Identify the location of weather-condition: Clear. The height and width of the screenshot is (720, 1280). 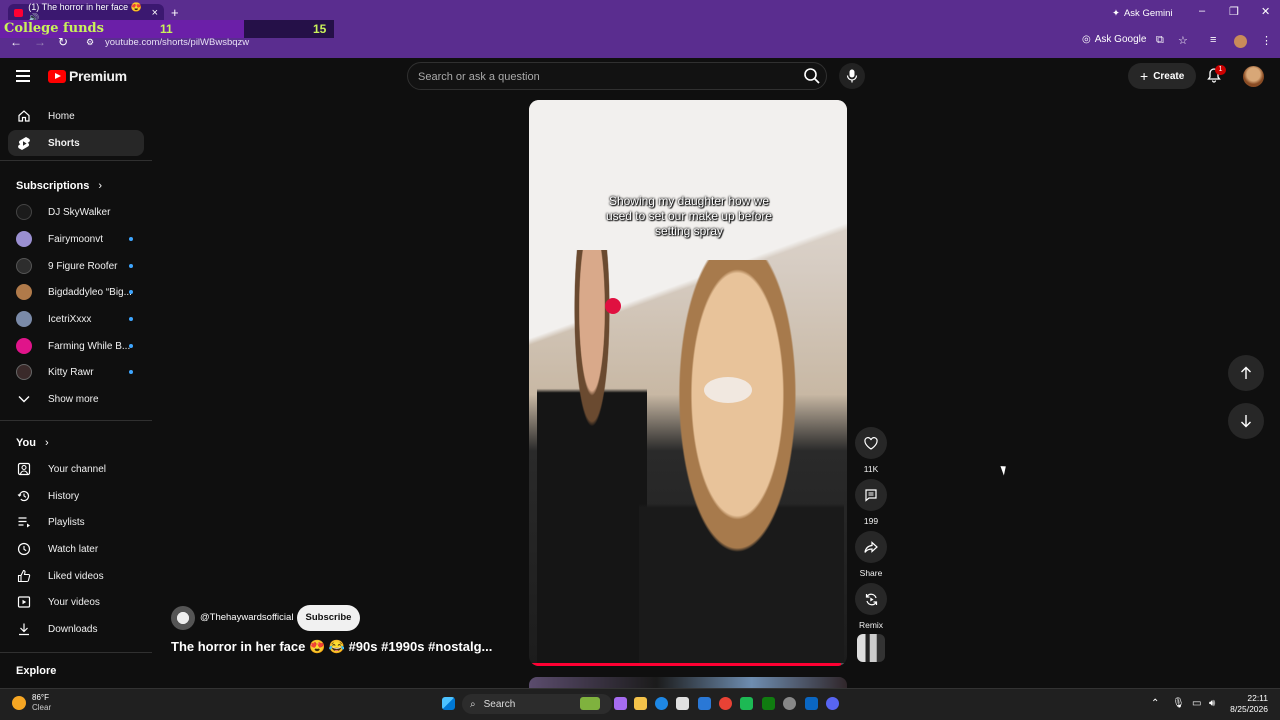
(42, 707).